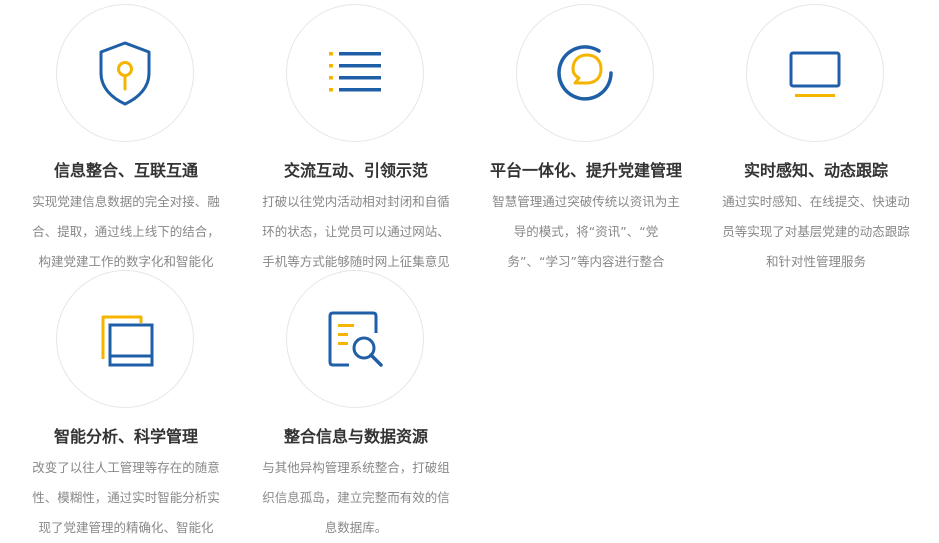 Image resolution: width=939 pixels, height=543 pixels. Describe the element at coordinates (127, 341) in the screenshot. I see `stacked-windows-icon` at that location.